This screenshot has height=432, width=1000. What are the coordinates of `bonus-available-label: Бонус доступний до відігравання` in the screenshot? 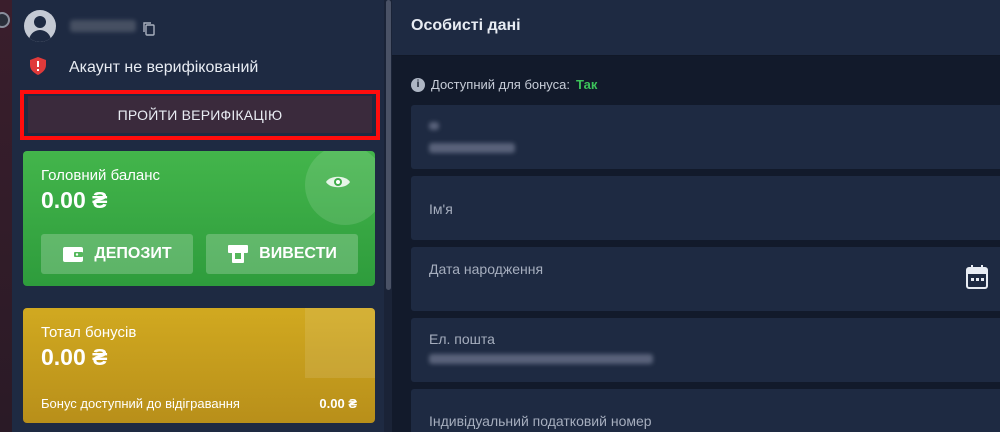 It's located at (140, 403).